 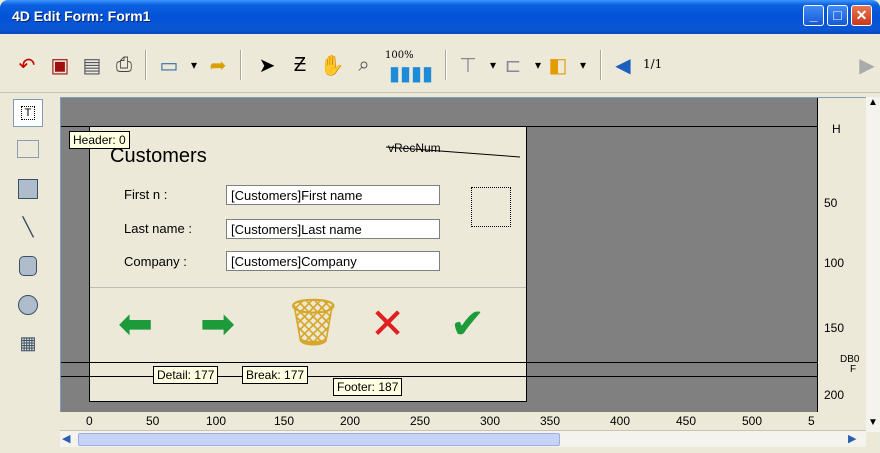 What do you see at coordinates (28, 149) in the screenshot?
I see `field-tool-icon` at bounding box center [28, 149].